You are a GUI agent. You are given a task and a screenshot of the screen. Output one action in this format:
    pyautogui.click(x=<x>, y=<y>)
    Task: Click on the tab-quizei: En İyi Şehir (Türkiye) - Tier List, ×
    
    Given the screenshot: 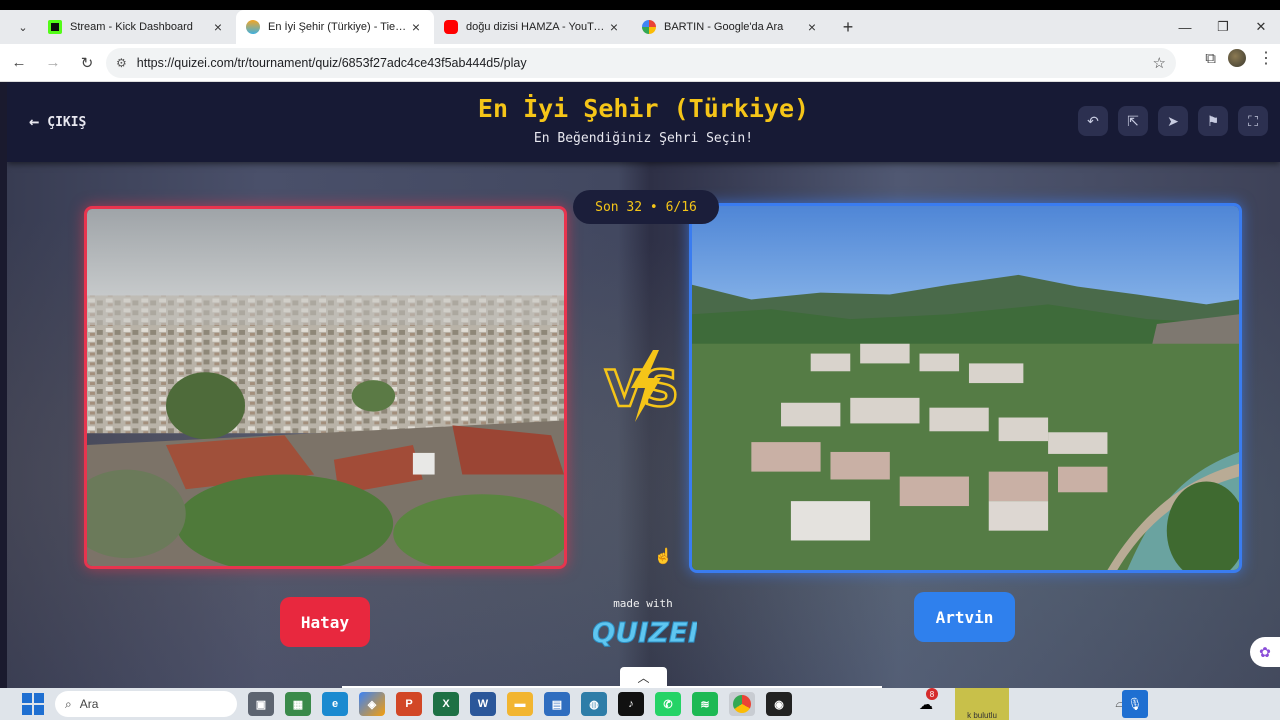 What is the action you would take?
    pyautogui.click(x=335, y=27)
    